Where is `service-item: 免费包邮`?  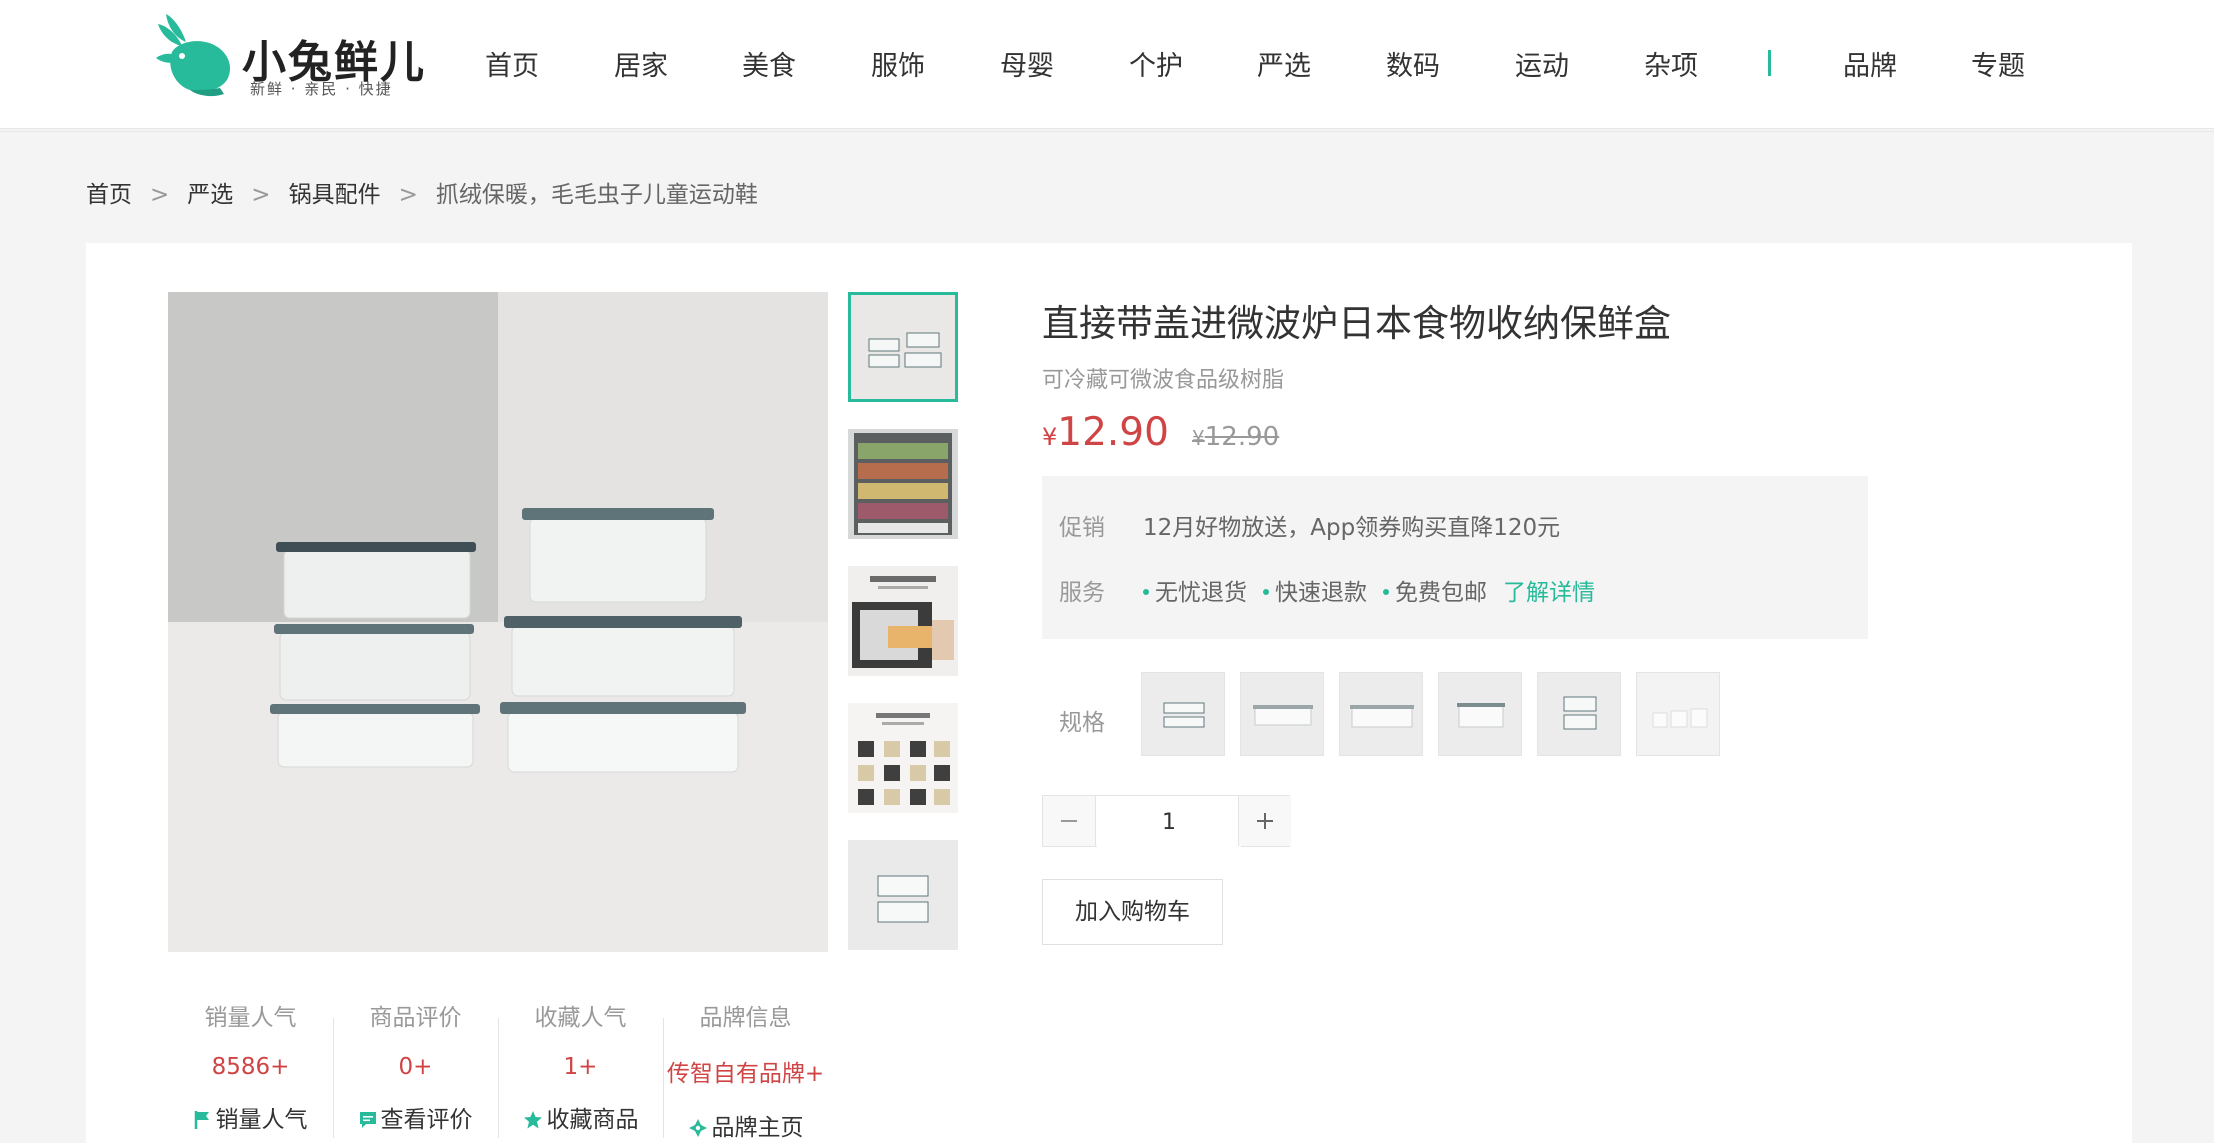 service-item: 免费包邮 is located at coordinates (1435, 593).